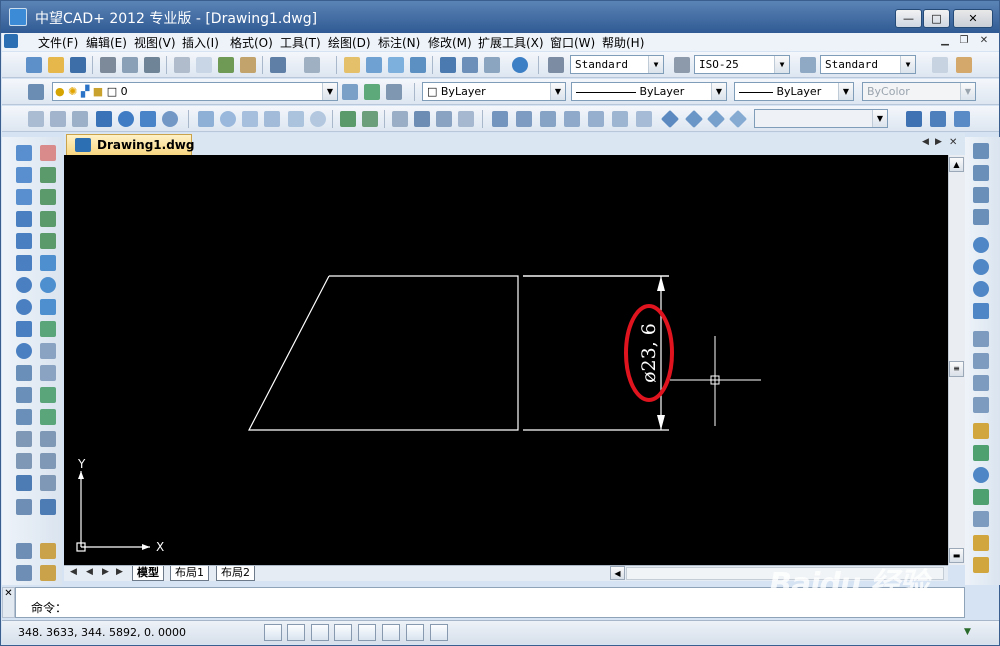 Image resolution: width=1000 pixels, height=646 pixels. I want to click on scroll-up-icon: ▲, so click(956, 164).